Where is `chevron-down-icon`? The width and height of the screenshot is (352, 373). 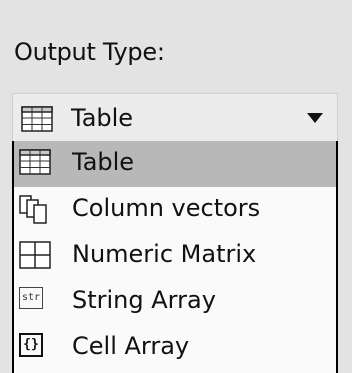 chevron-down-icon is located at coordinates (315, 118).